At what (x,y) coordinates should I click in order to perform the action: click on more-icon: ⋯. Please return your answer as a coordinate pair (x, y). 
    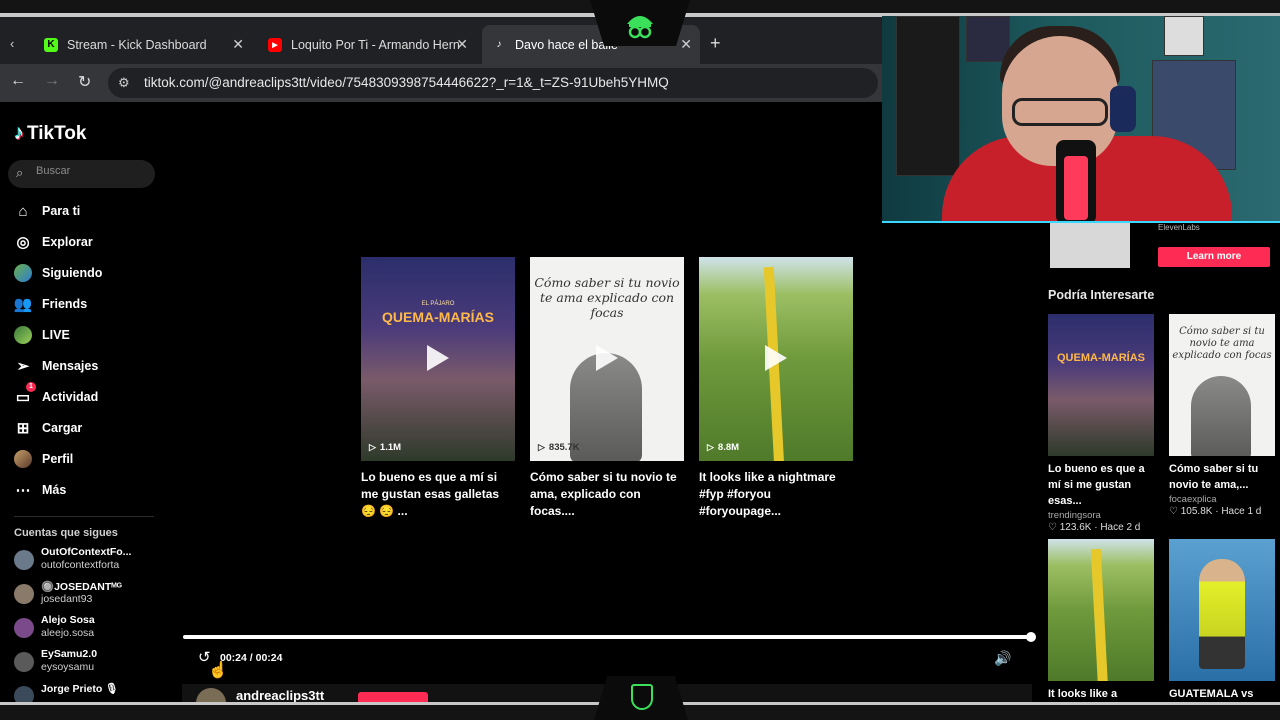
    Looking at the image, I should click on (23, 490).